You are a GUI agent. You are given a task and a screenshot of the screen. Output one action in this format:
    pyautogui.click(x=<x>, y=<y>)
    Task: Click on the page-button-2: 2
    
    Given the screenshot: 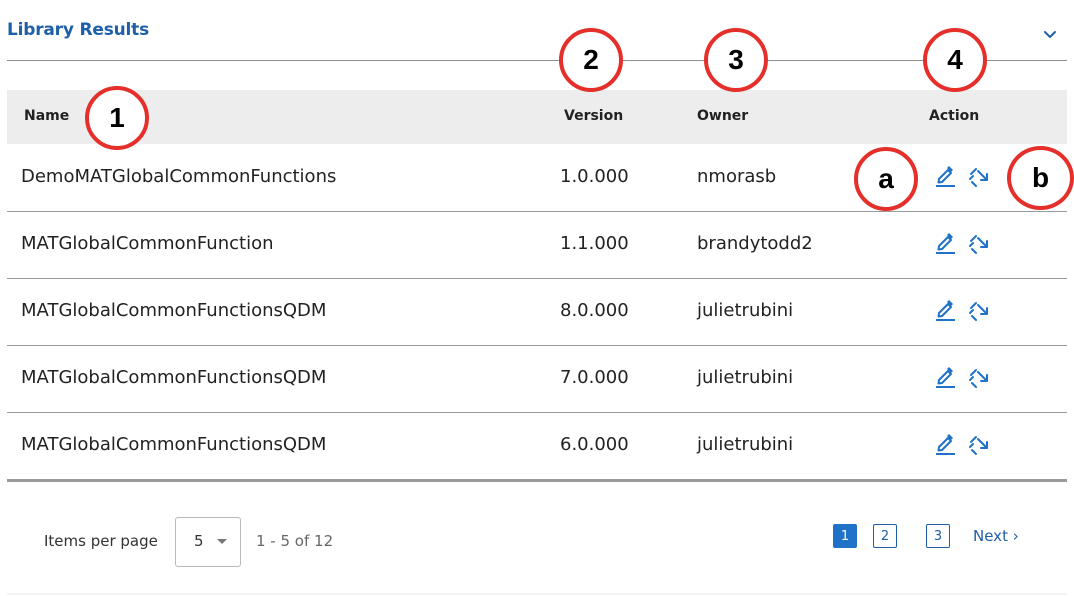 What is the action you would take?
    pyautogui.click(x=885, y=536)
    